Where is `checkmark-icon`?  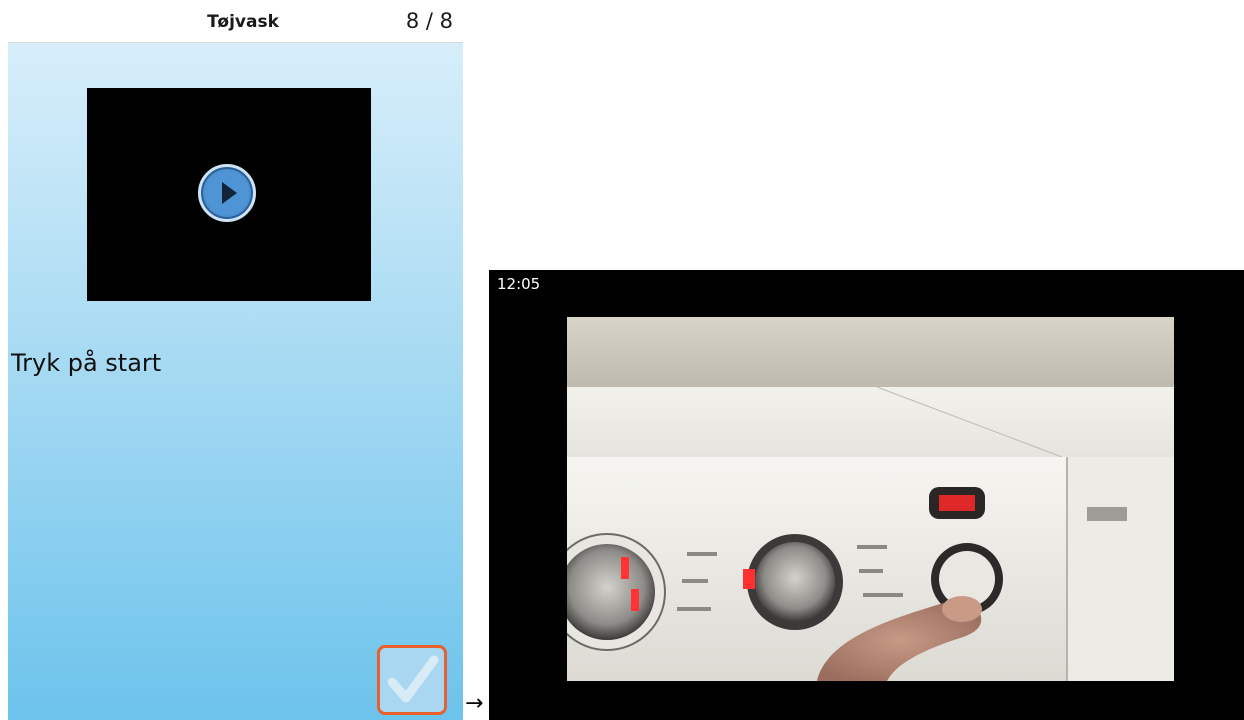
checkmark-icon is located at coordinates (413, 679).